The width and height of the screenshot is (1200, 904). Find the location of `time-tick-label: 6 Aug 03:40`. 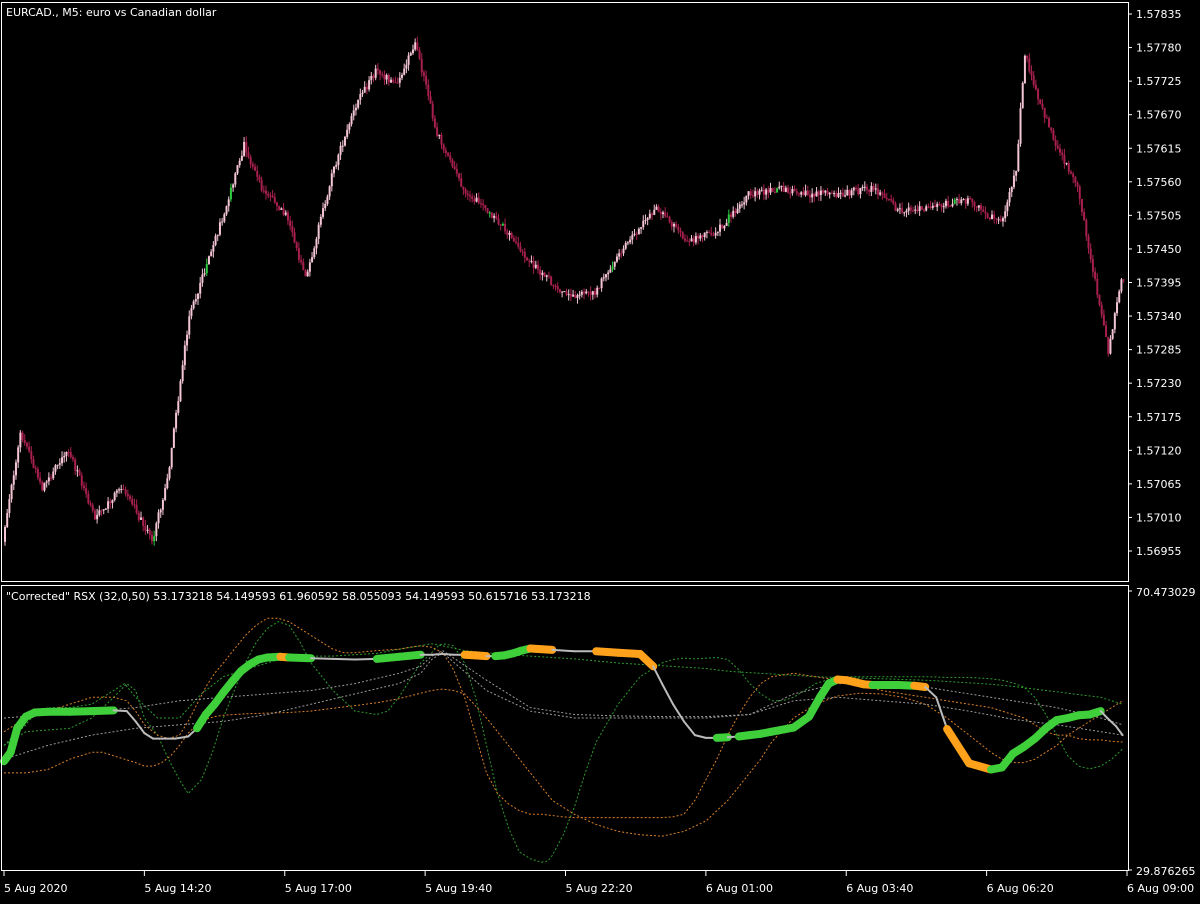

time-tick-label: 6 Aug 03:40 is located at coordinates (879, 888).